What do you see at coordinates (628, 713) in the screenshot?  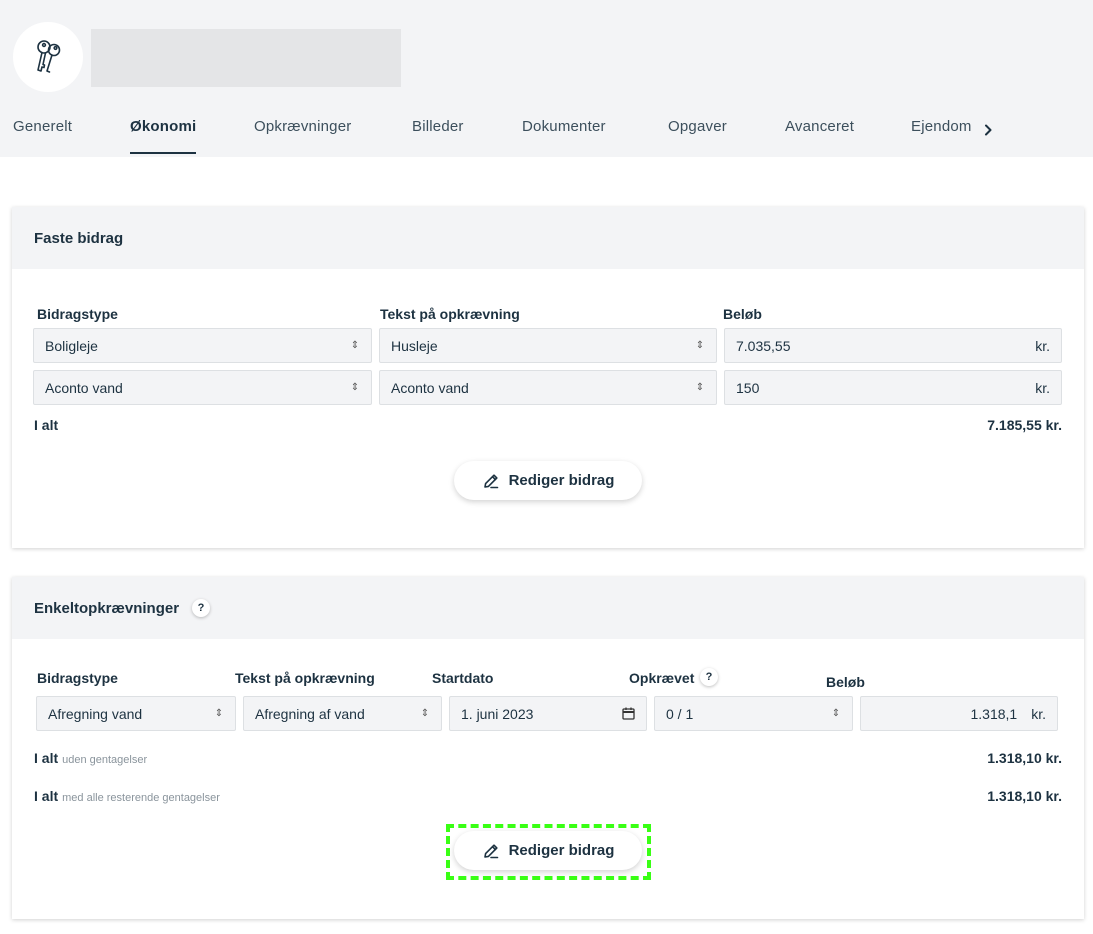 I see `calendar-icon` at bounding box center [628, 713].